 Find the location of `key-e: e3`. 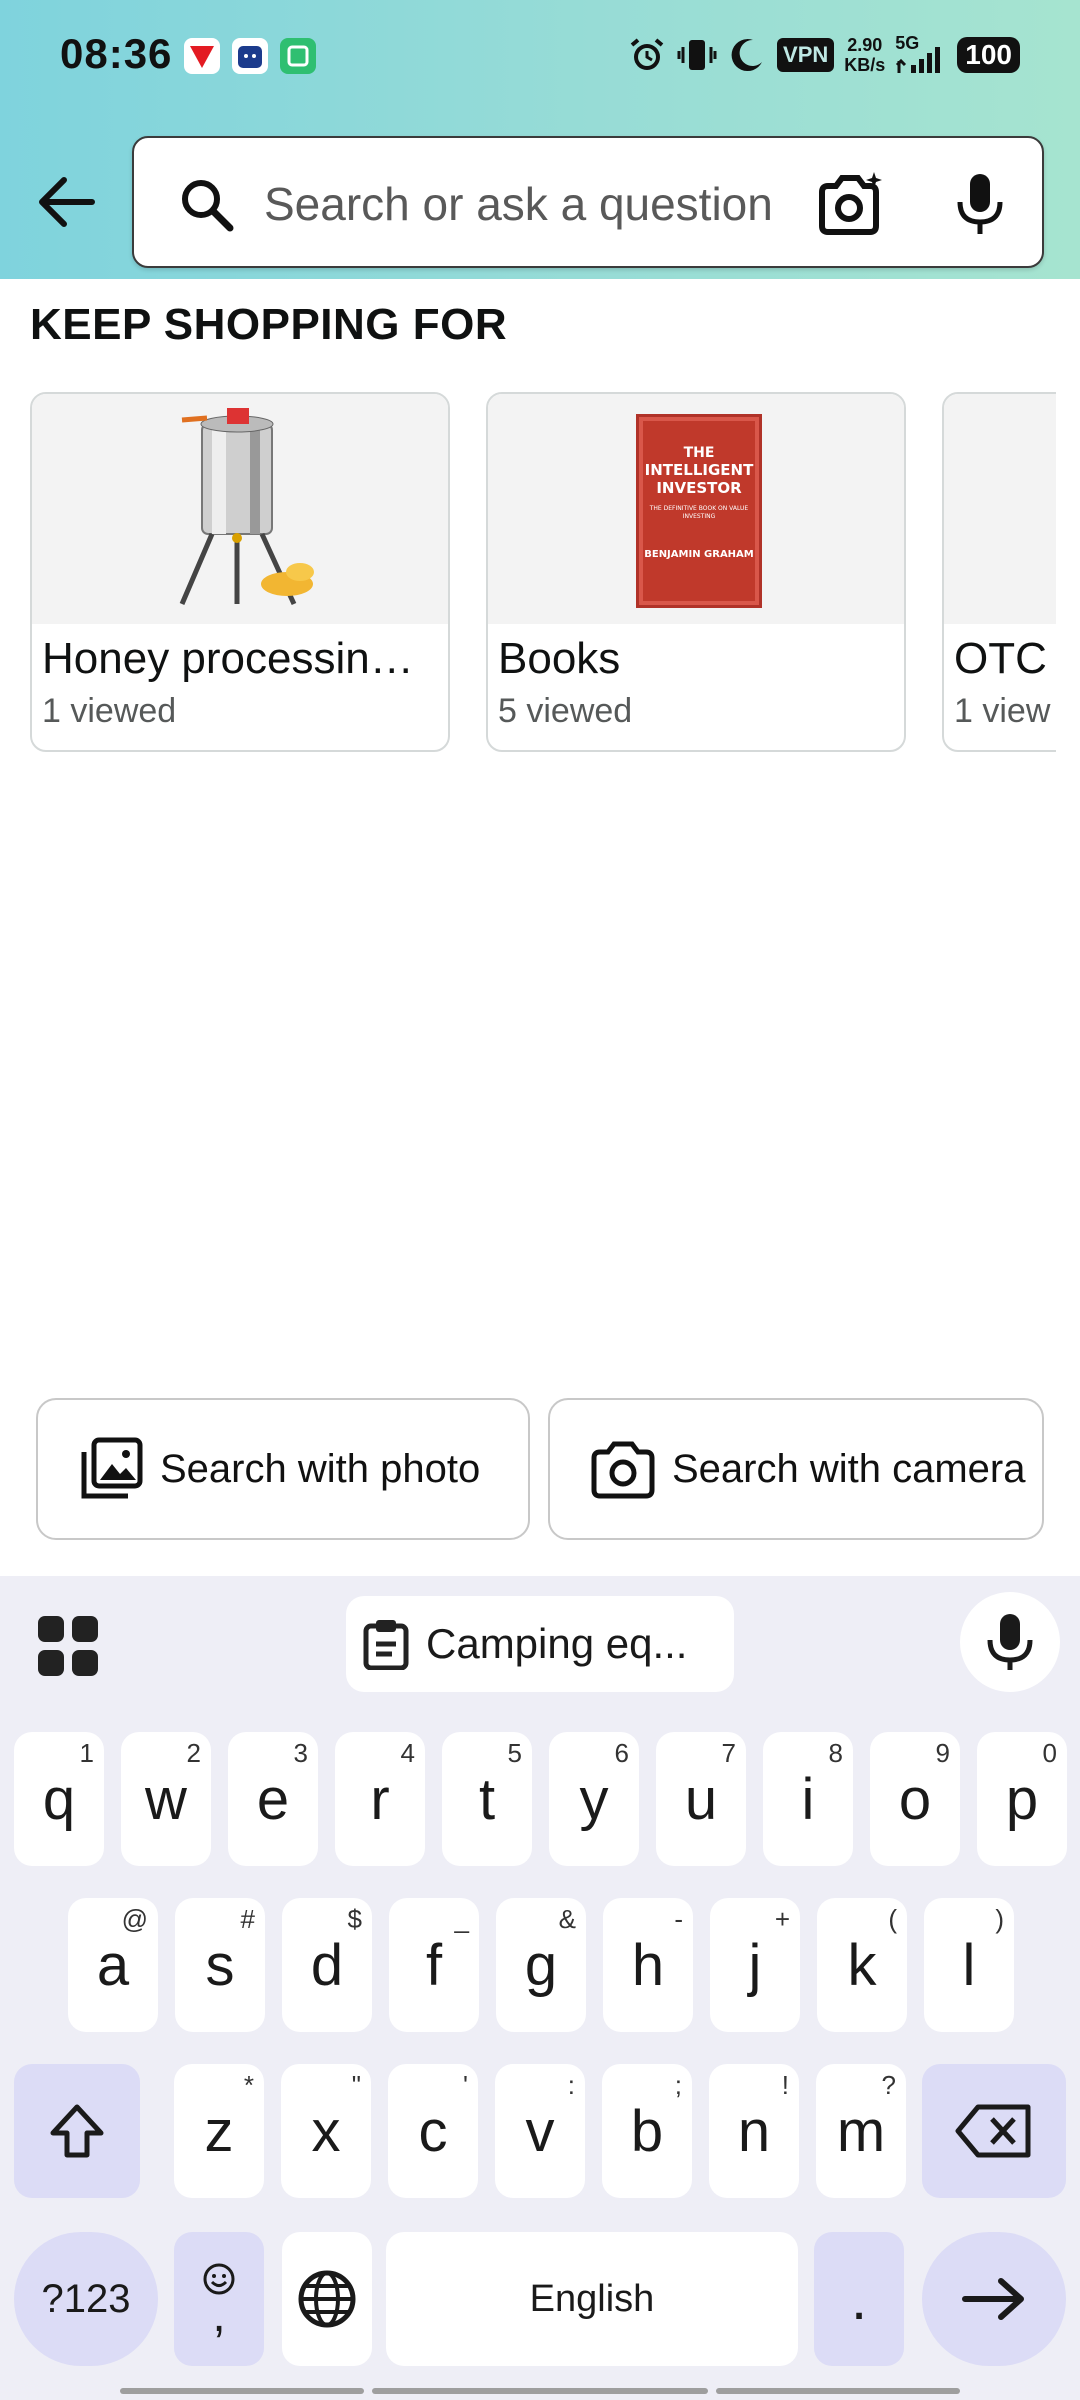

key-e: e3 is located at coordinates (273, 1799).